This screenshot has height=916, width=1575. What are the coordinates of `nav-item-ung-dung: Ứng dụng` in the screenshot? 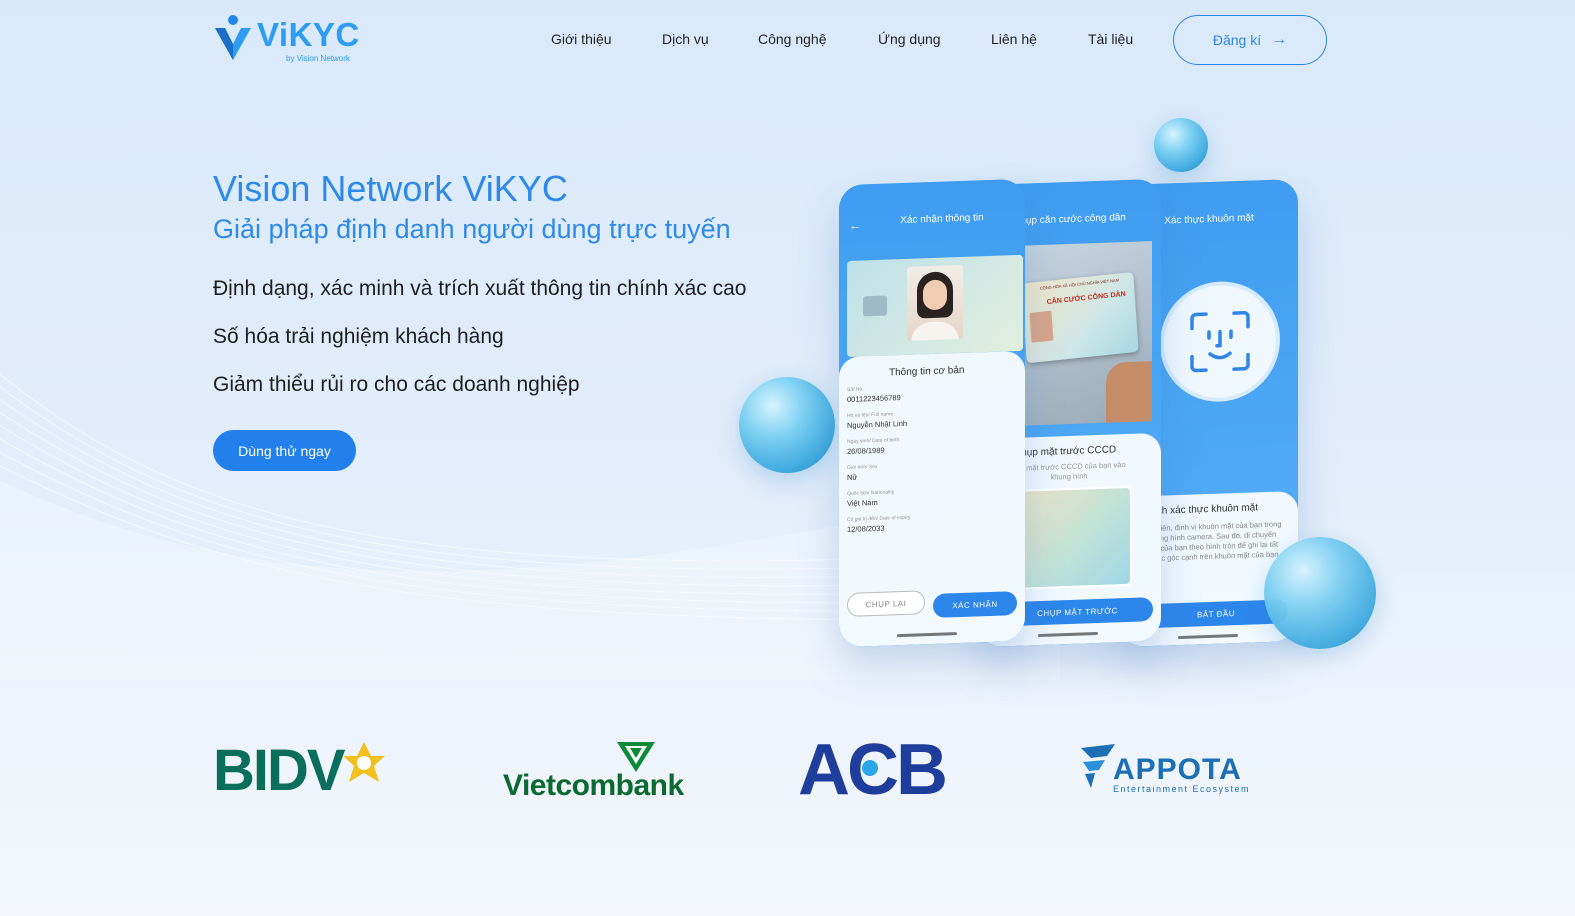 It's located at (909, 39).